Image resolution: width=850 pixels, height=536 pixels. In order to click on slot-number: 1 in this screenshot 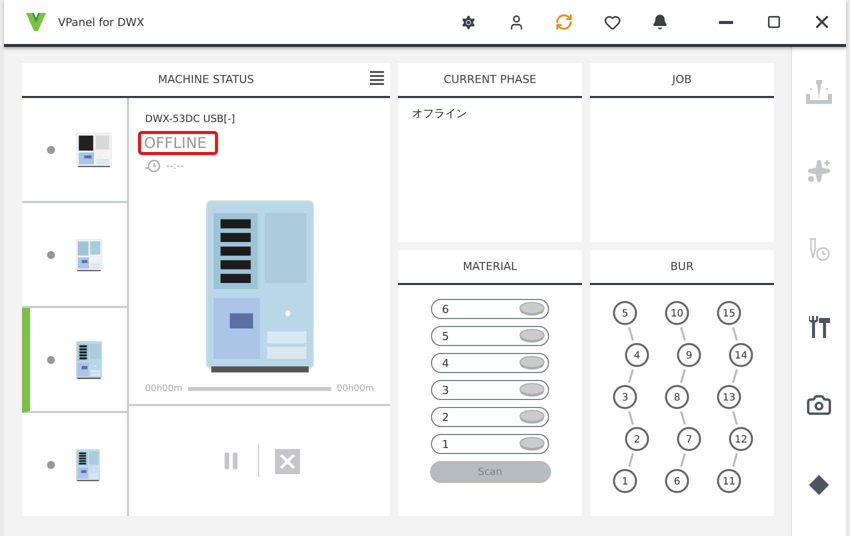, I will do `click(445, 444)`.